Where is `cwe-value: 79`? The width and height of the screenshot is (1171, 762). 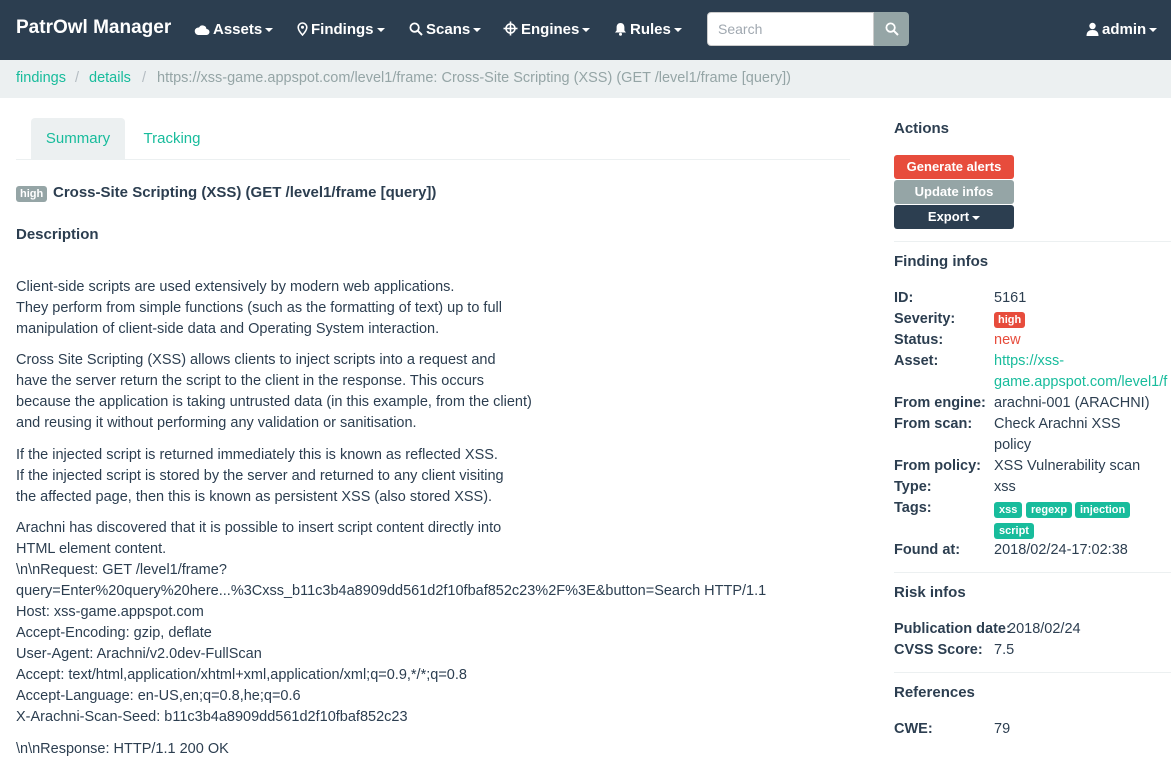 cwe-value: 79 is located at coordinates (1002, 729).